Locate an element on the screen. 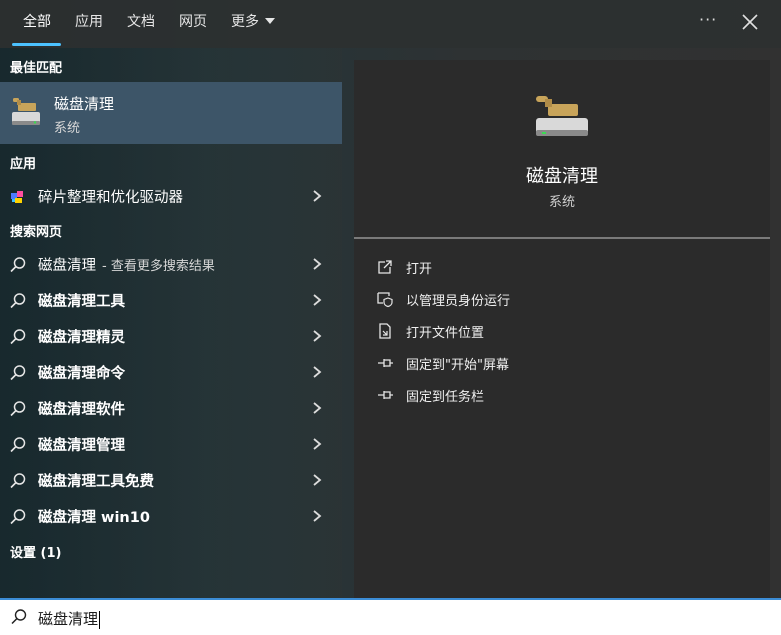  web-result-label: 磁盘清理工具 is located at coordinates (81, 302).